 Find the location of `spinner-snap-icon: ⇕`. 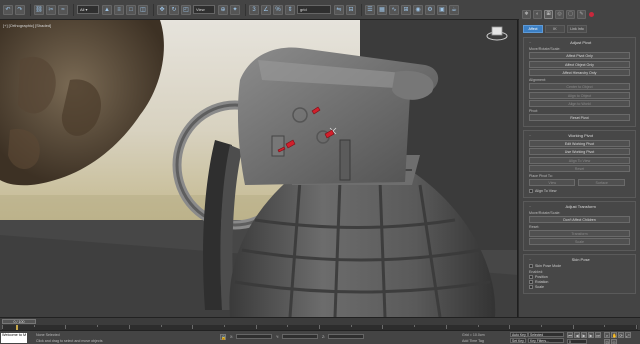

spinner-snap-icon: ⇕ is located at coordinates (290, 9).